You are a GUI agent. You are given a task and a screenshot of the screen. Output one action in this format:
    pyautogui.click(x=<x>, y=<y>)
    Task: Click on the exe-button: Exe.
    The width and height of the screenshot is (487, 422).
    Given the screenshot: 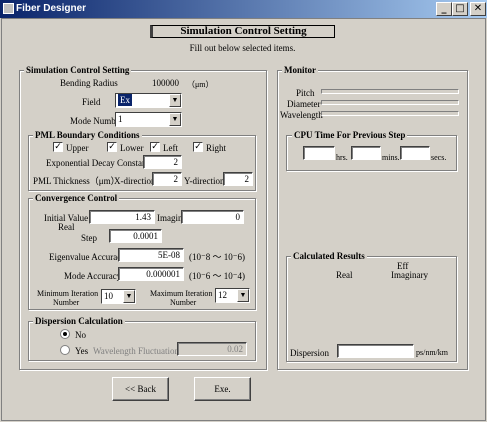 What is the action you would take?
    pyautogui.click(x=222, y=389)
    